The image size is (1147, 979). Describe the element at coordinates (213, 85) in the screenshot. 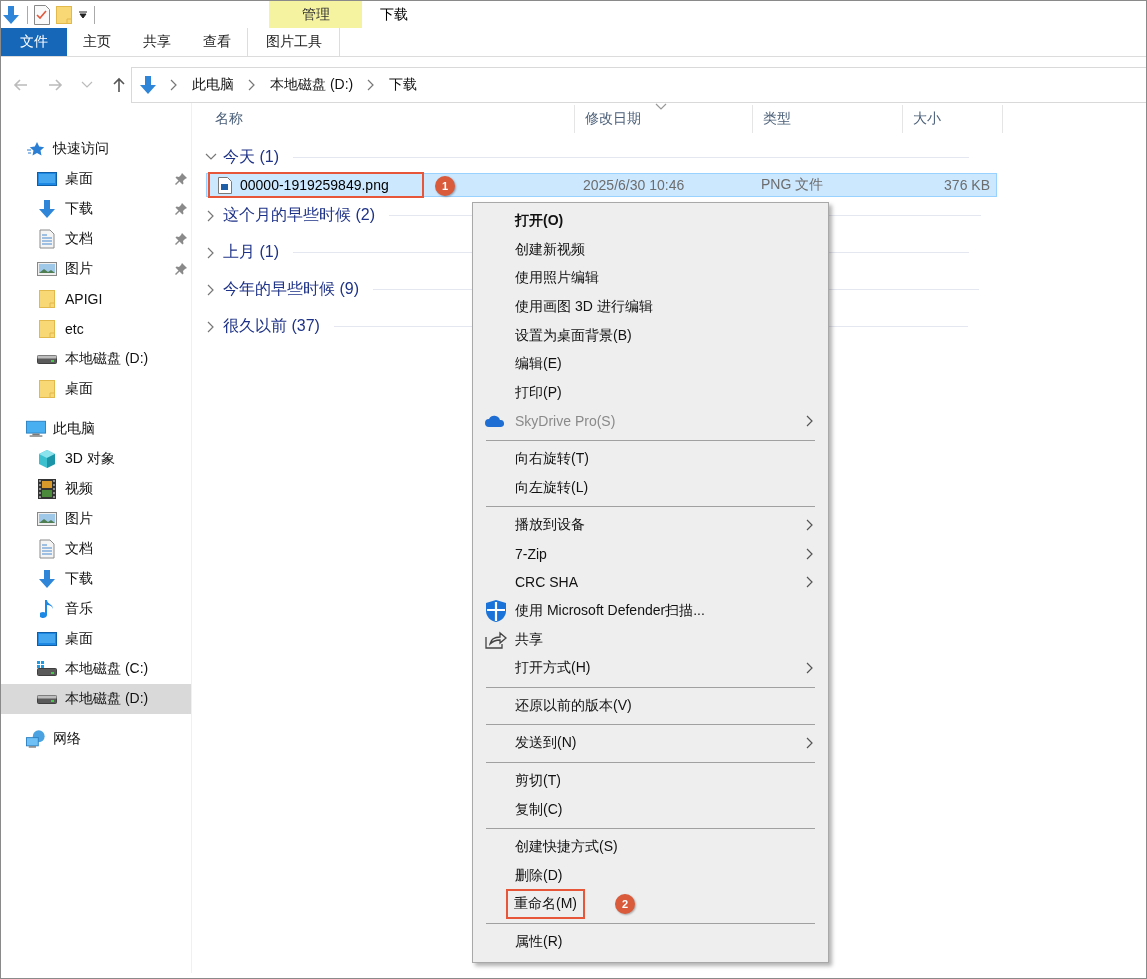

I see `breadcrumb-link: 此电脑` at that location.